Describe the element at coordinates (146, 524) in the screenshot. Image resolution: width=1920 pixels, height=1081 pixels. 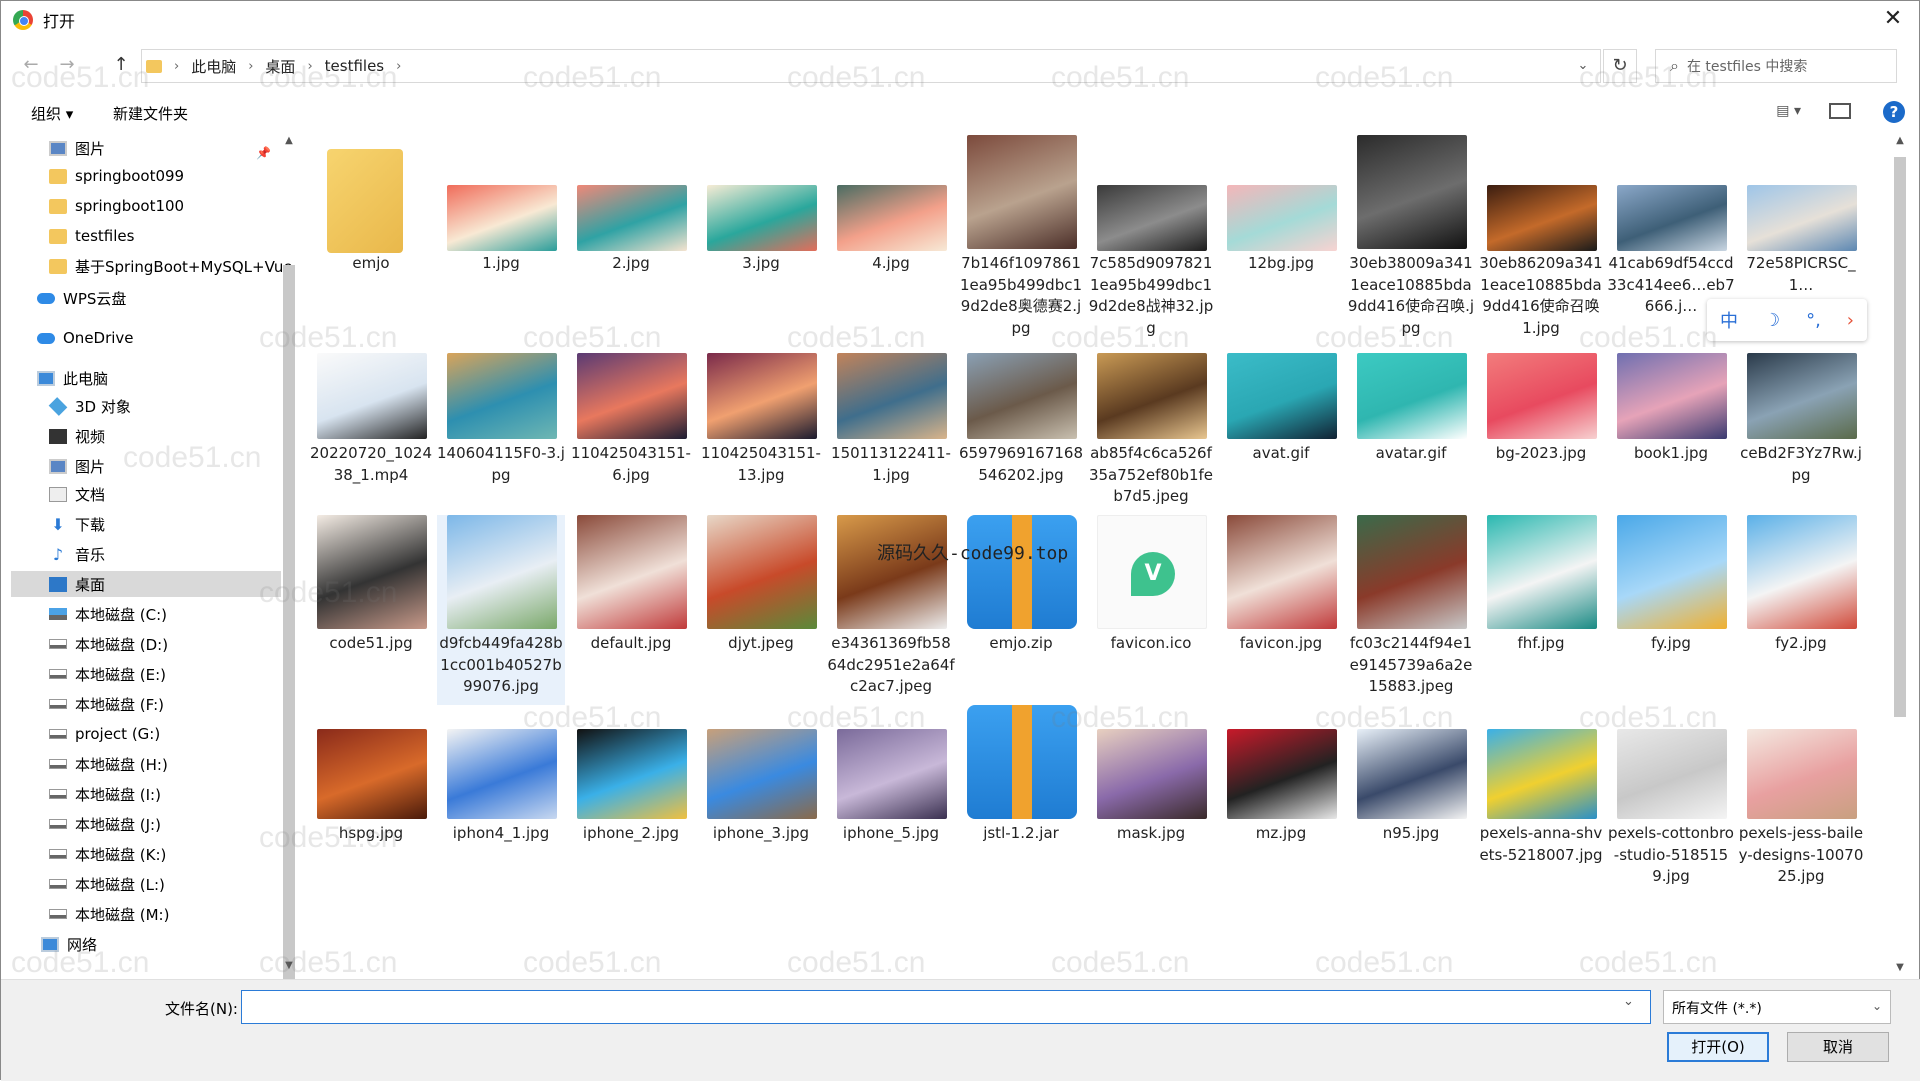
I see `sidebar-item: ⬇ 下载` at that location.